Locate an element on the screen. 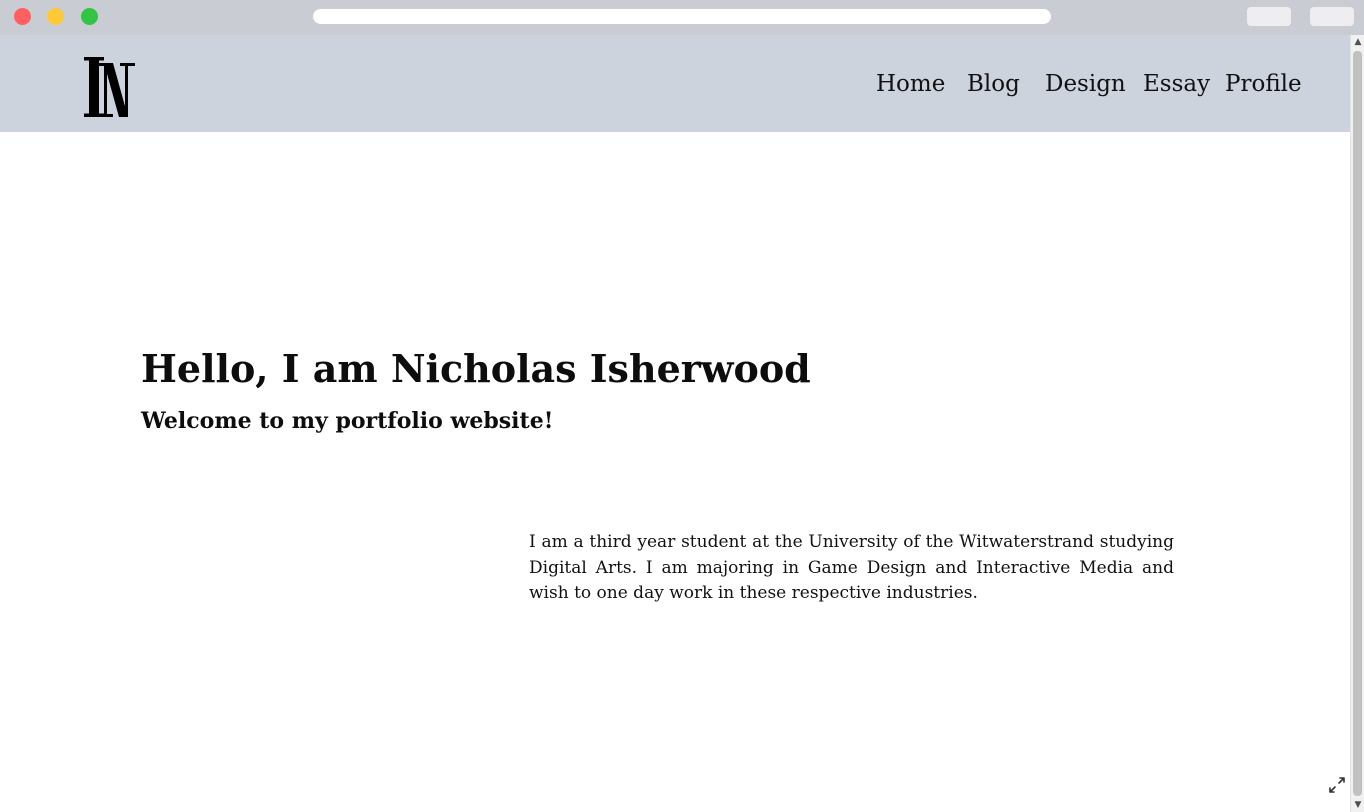  nav-link-blog: Blog is located at coordinates (993, 84).